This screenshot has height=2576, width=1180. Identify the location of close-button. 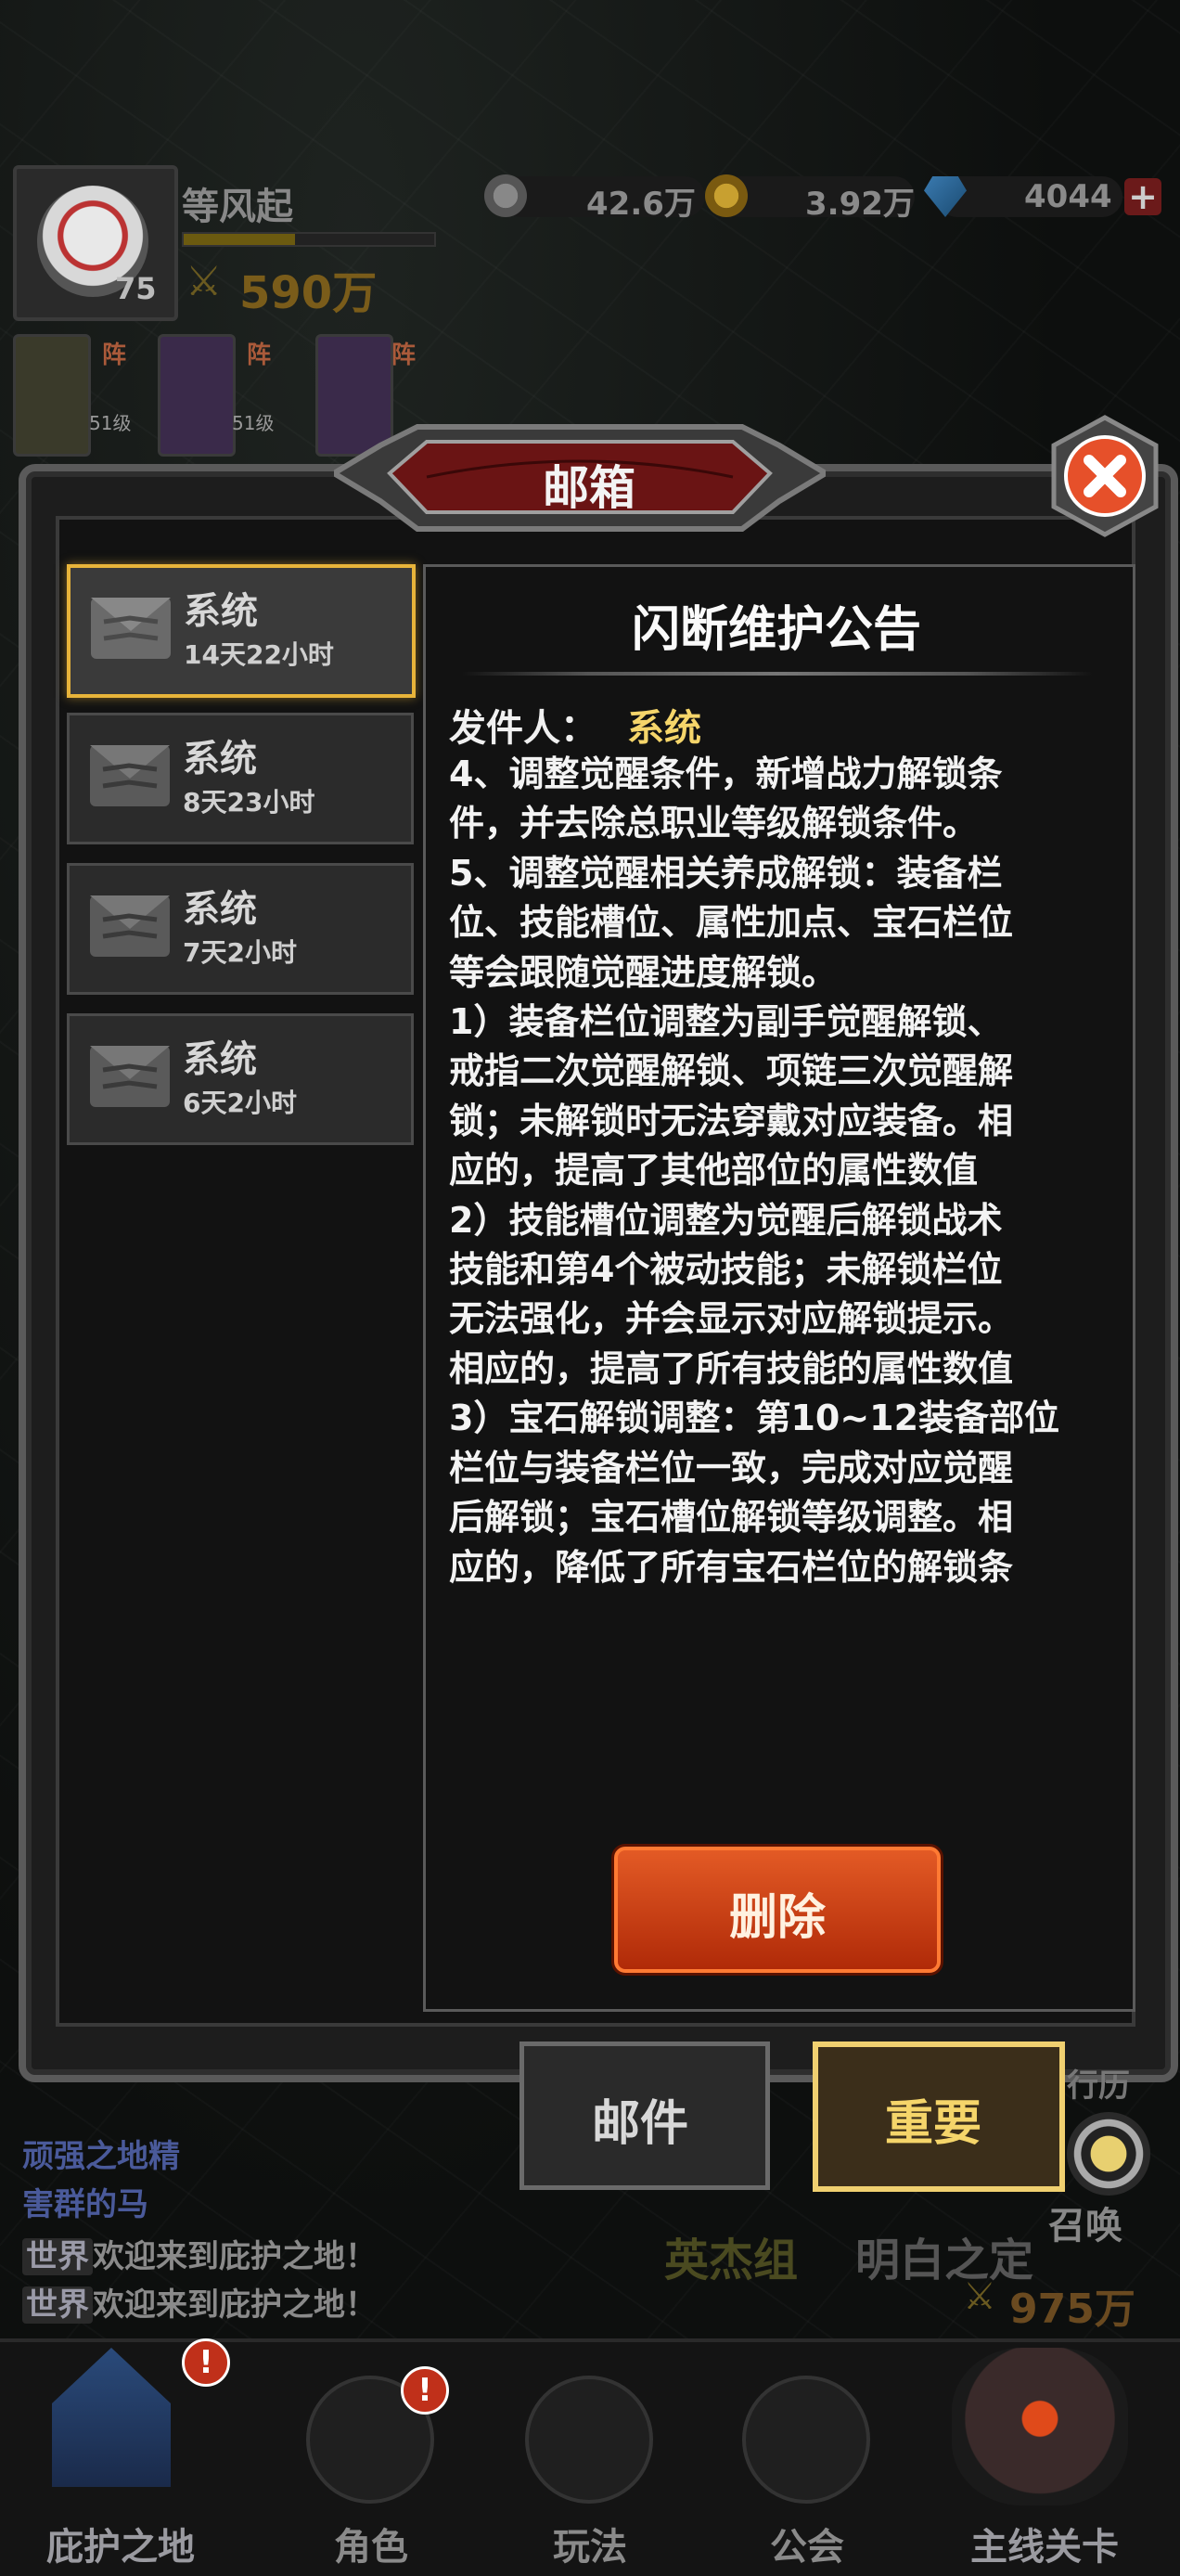
(1105, 476).